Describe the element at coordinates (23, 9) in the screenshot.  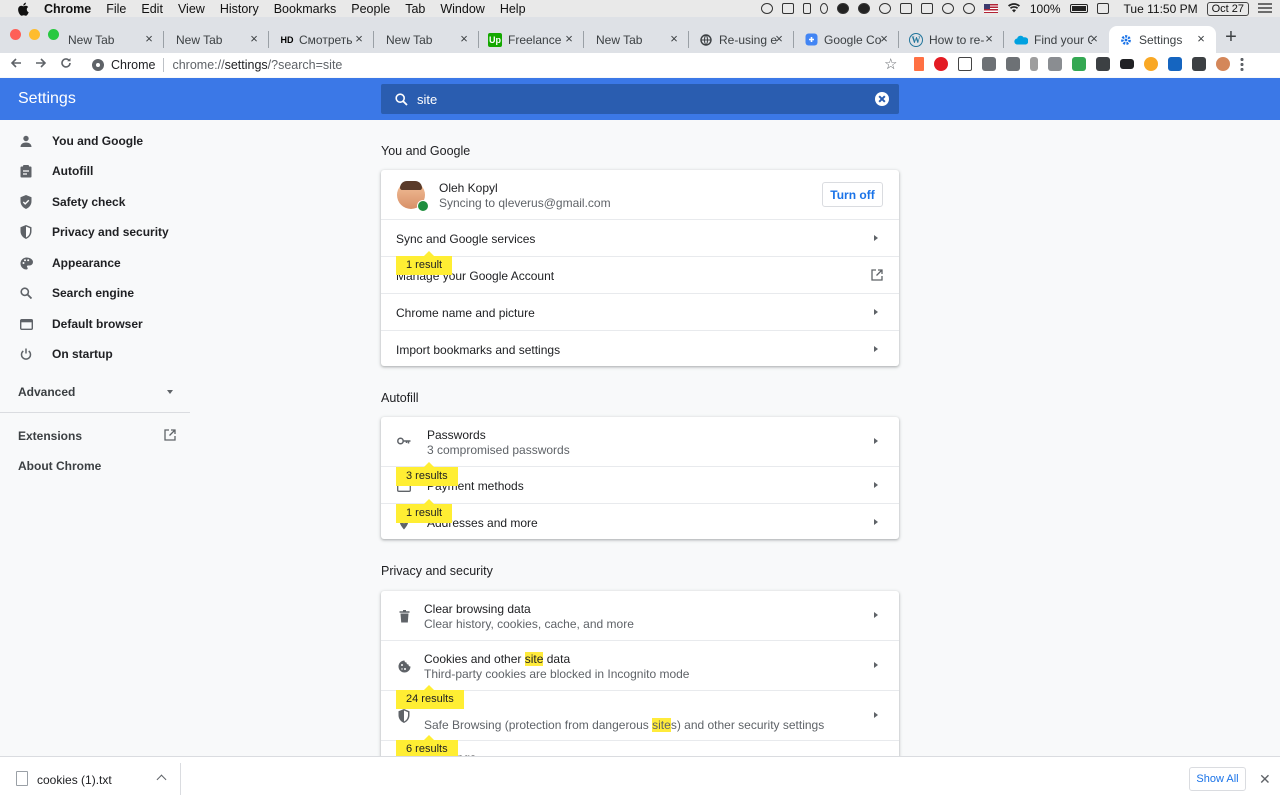
I see `apple-icon` at that location.